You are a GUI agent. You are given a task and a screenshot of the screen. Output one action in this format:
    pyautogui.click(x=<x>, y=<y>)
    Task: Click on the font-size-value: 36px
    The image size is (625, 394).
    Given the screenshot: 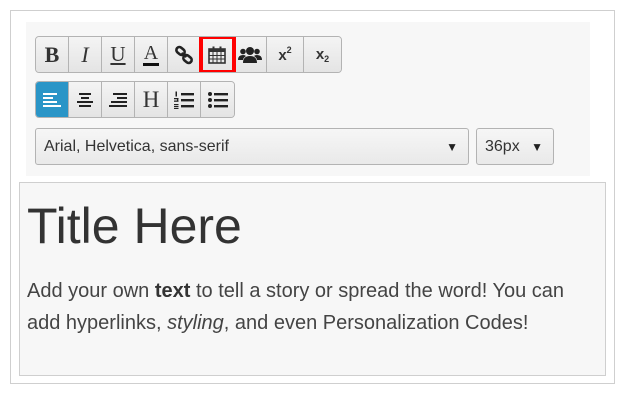 What is the action you would take?
    pyautogui.click(x=502, y=146)
    